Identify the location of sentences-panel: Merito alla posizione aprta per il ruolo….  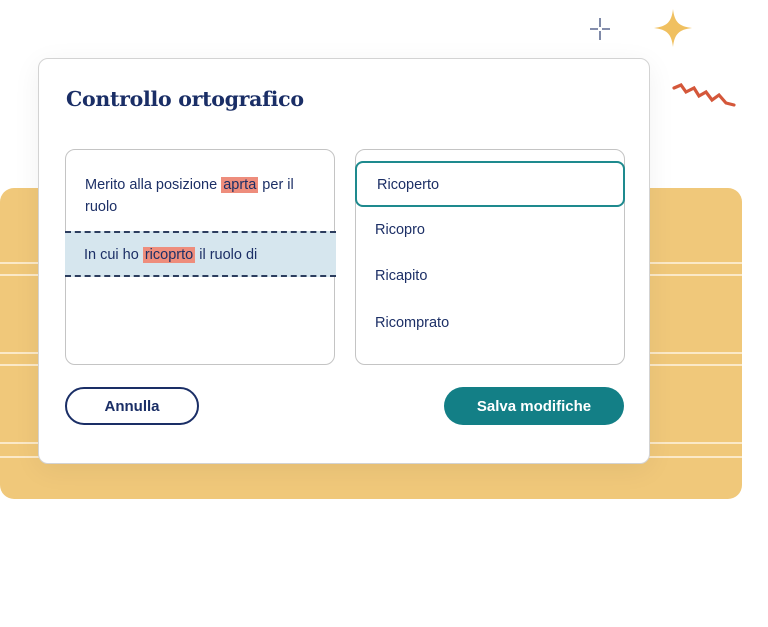
(200, 257).